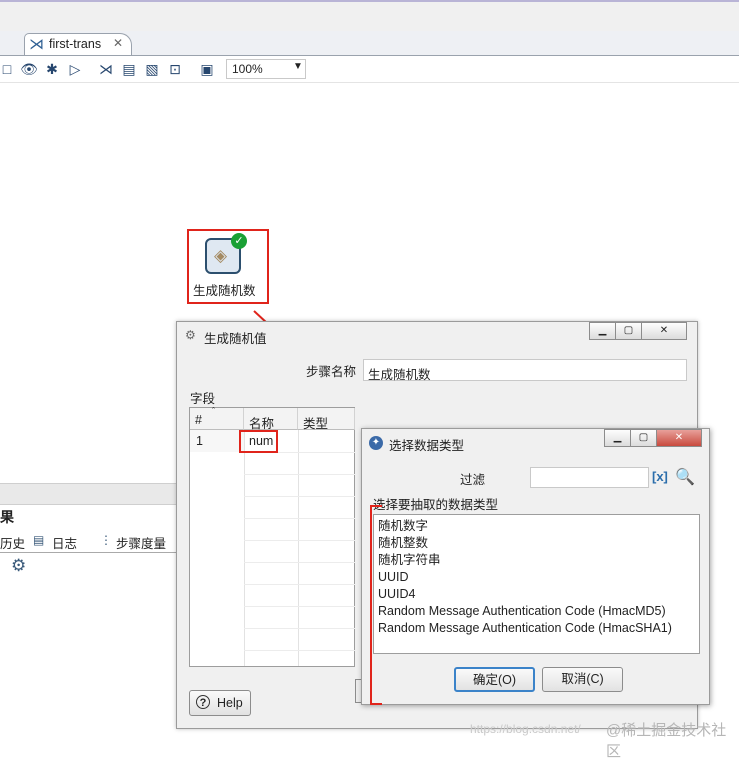 The image size is (739, 761). What do you see at coordinates (235, 339) in the screenshot?
I see `dialog-title: 生成随机值` at bounding box center [235, 339].